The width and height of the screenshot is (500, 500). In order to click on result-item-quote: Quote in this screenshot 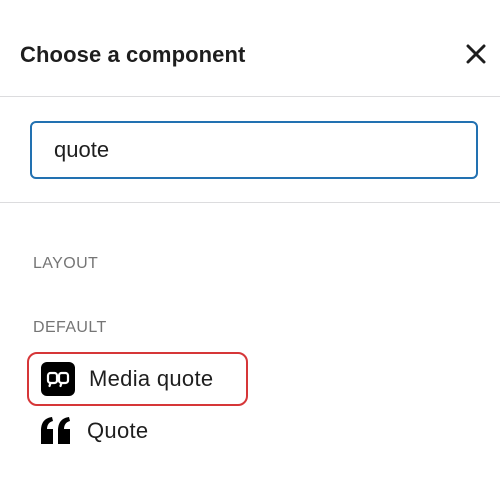, I will do `click(137, 431)`.